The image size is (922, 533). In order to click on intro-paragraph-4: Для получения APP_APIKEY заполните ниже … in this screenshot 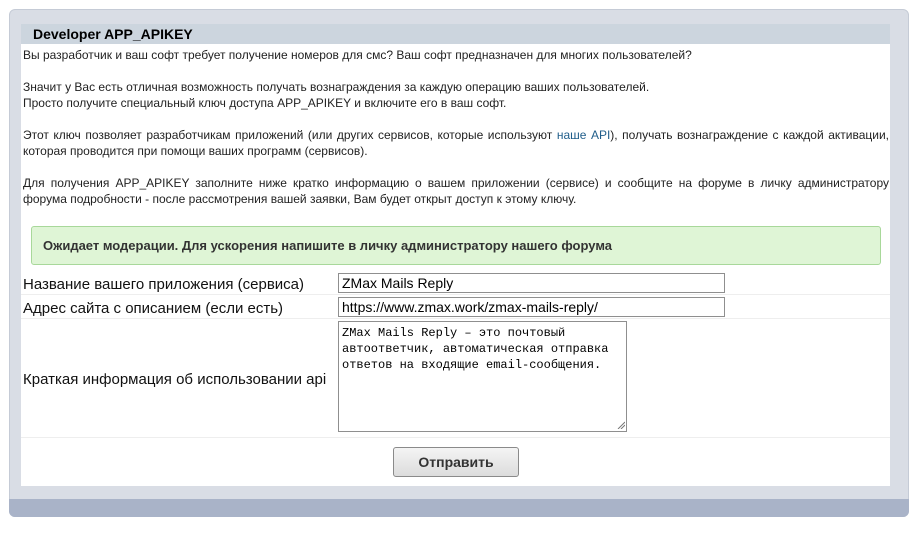, I will do `click(456, 191)`.